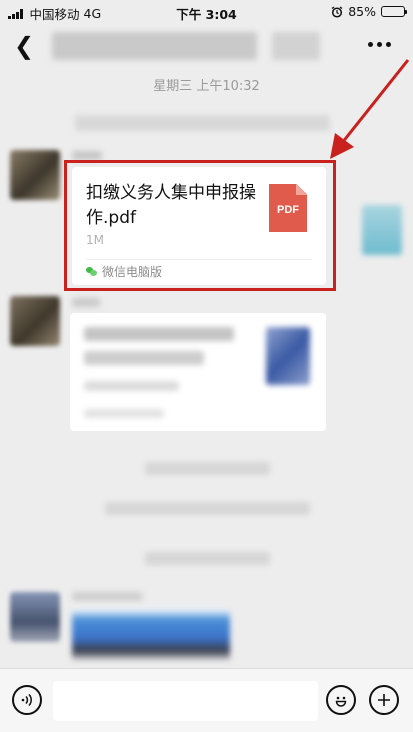  Describe the element at coordinates (27, 700) in the screenshot. I see `voice-icon` at that location.